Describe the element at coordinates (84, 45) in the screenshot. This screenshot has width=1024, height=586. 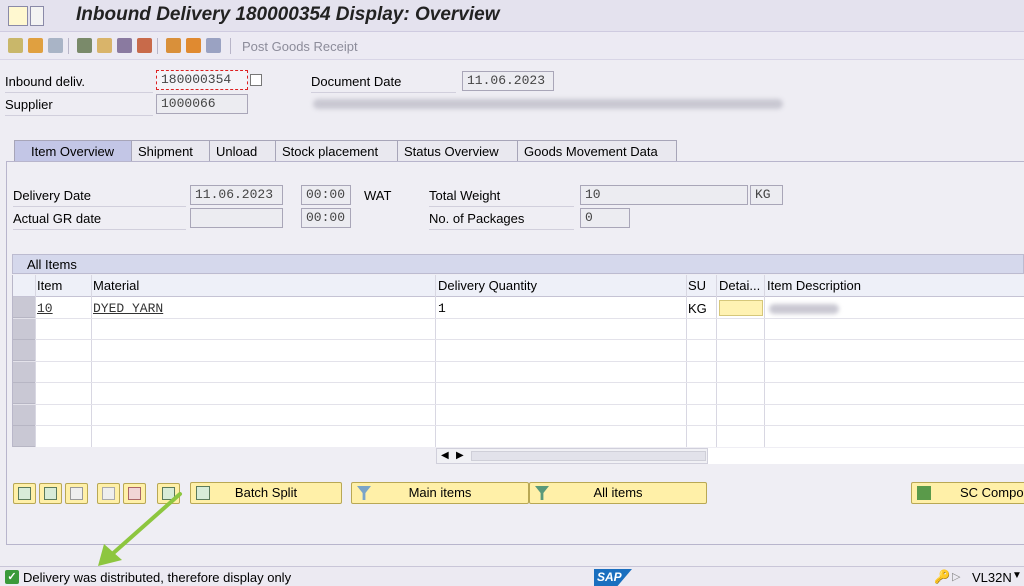
I see `header-icon` at that location.